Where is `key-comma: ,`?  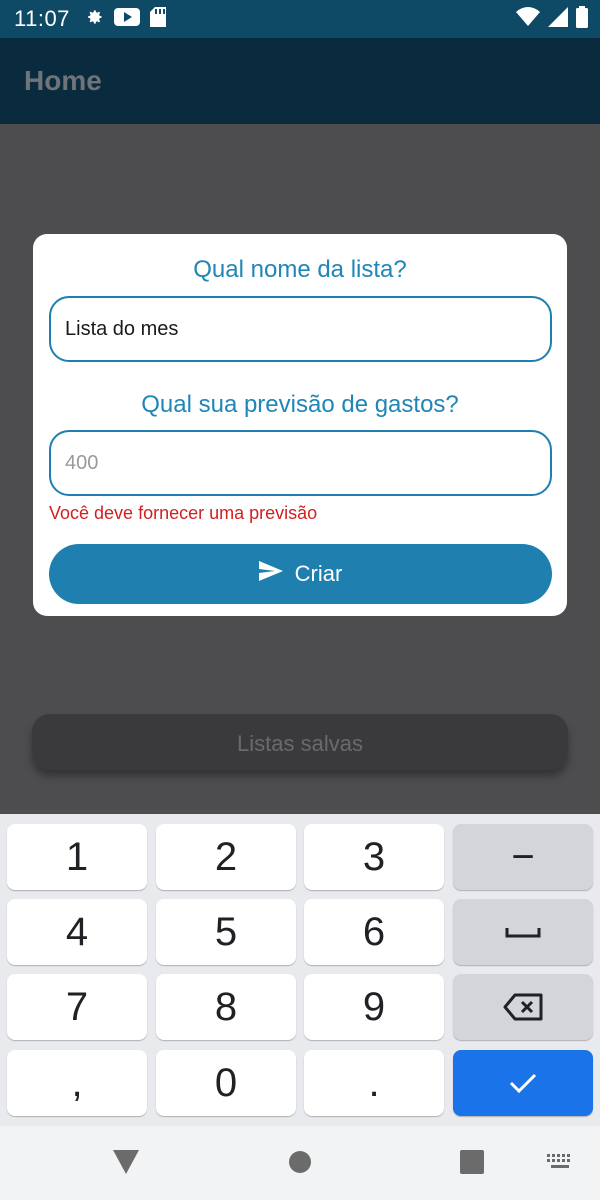 key-comma: , is located at coordinates (77, 1083).